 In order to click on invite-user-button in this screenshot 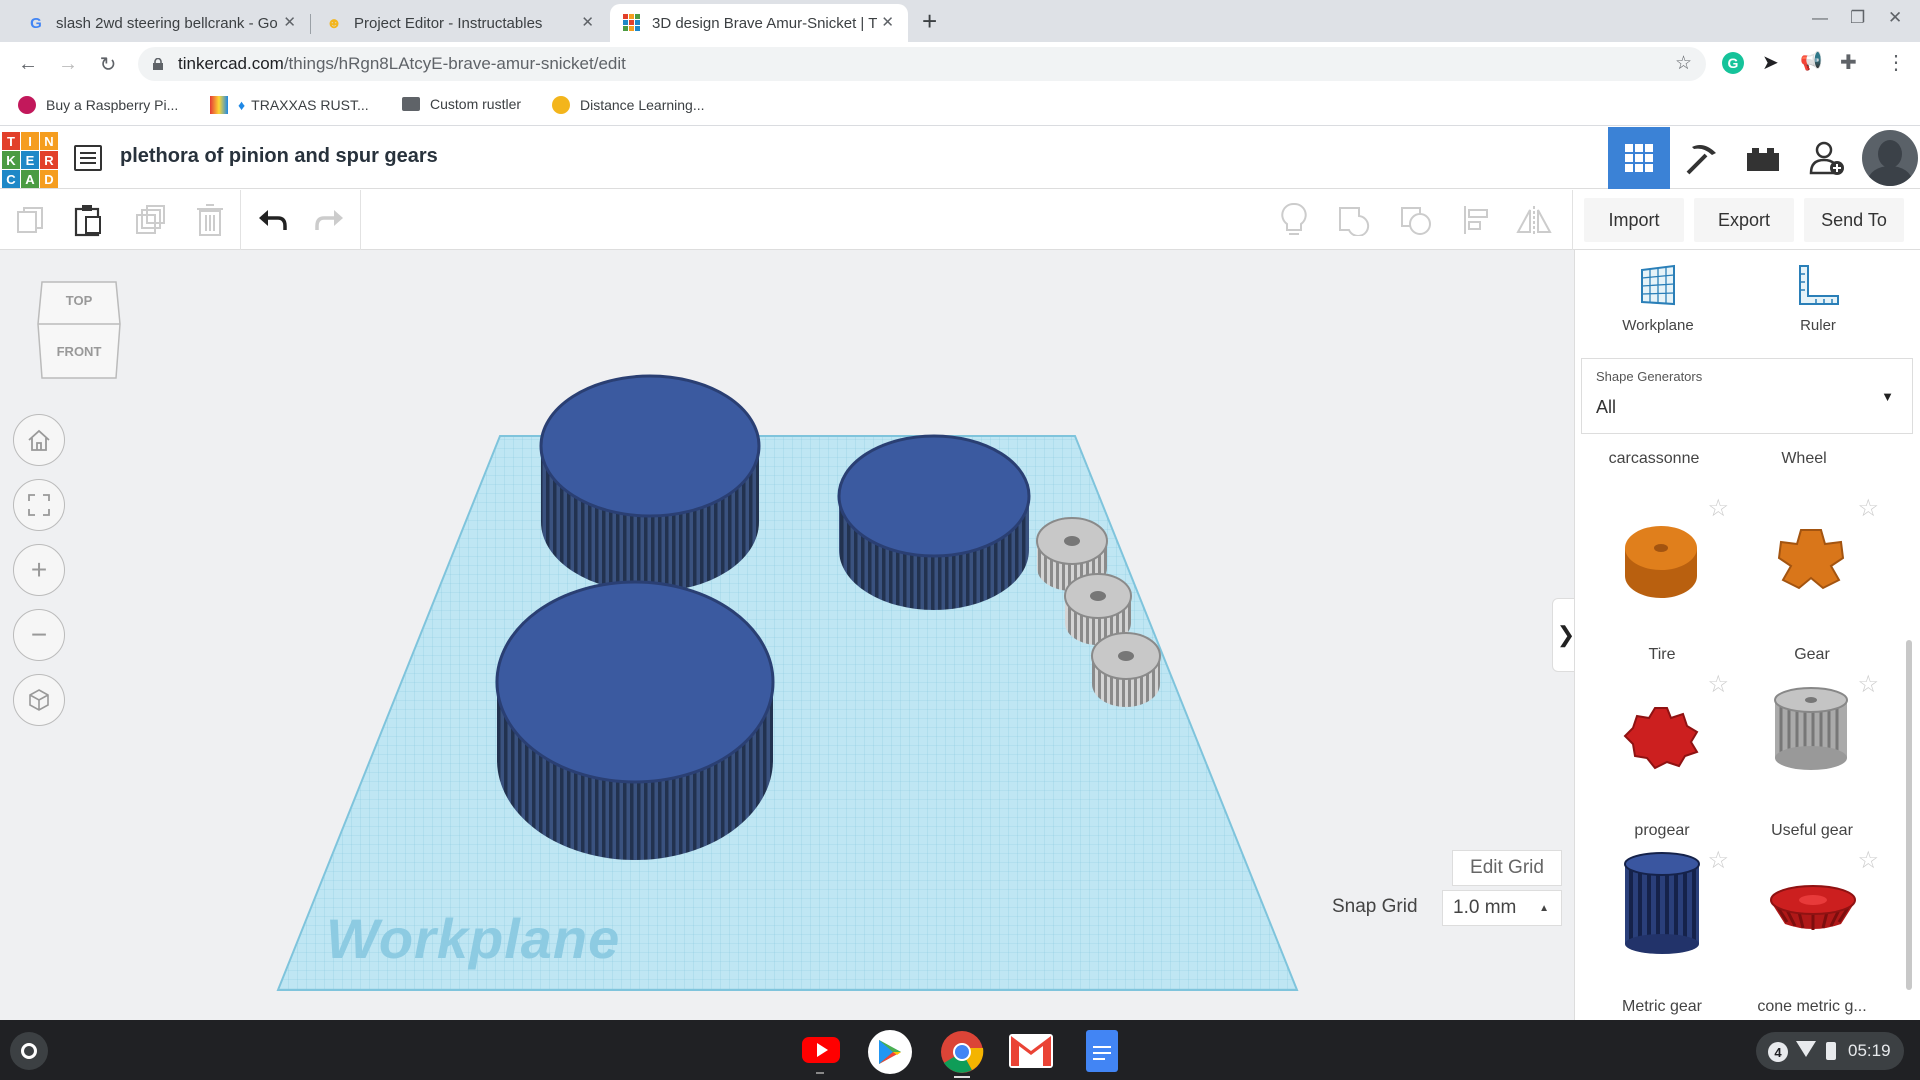, I will do `click(1827, 158)`.